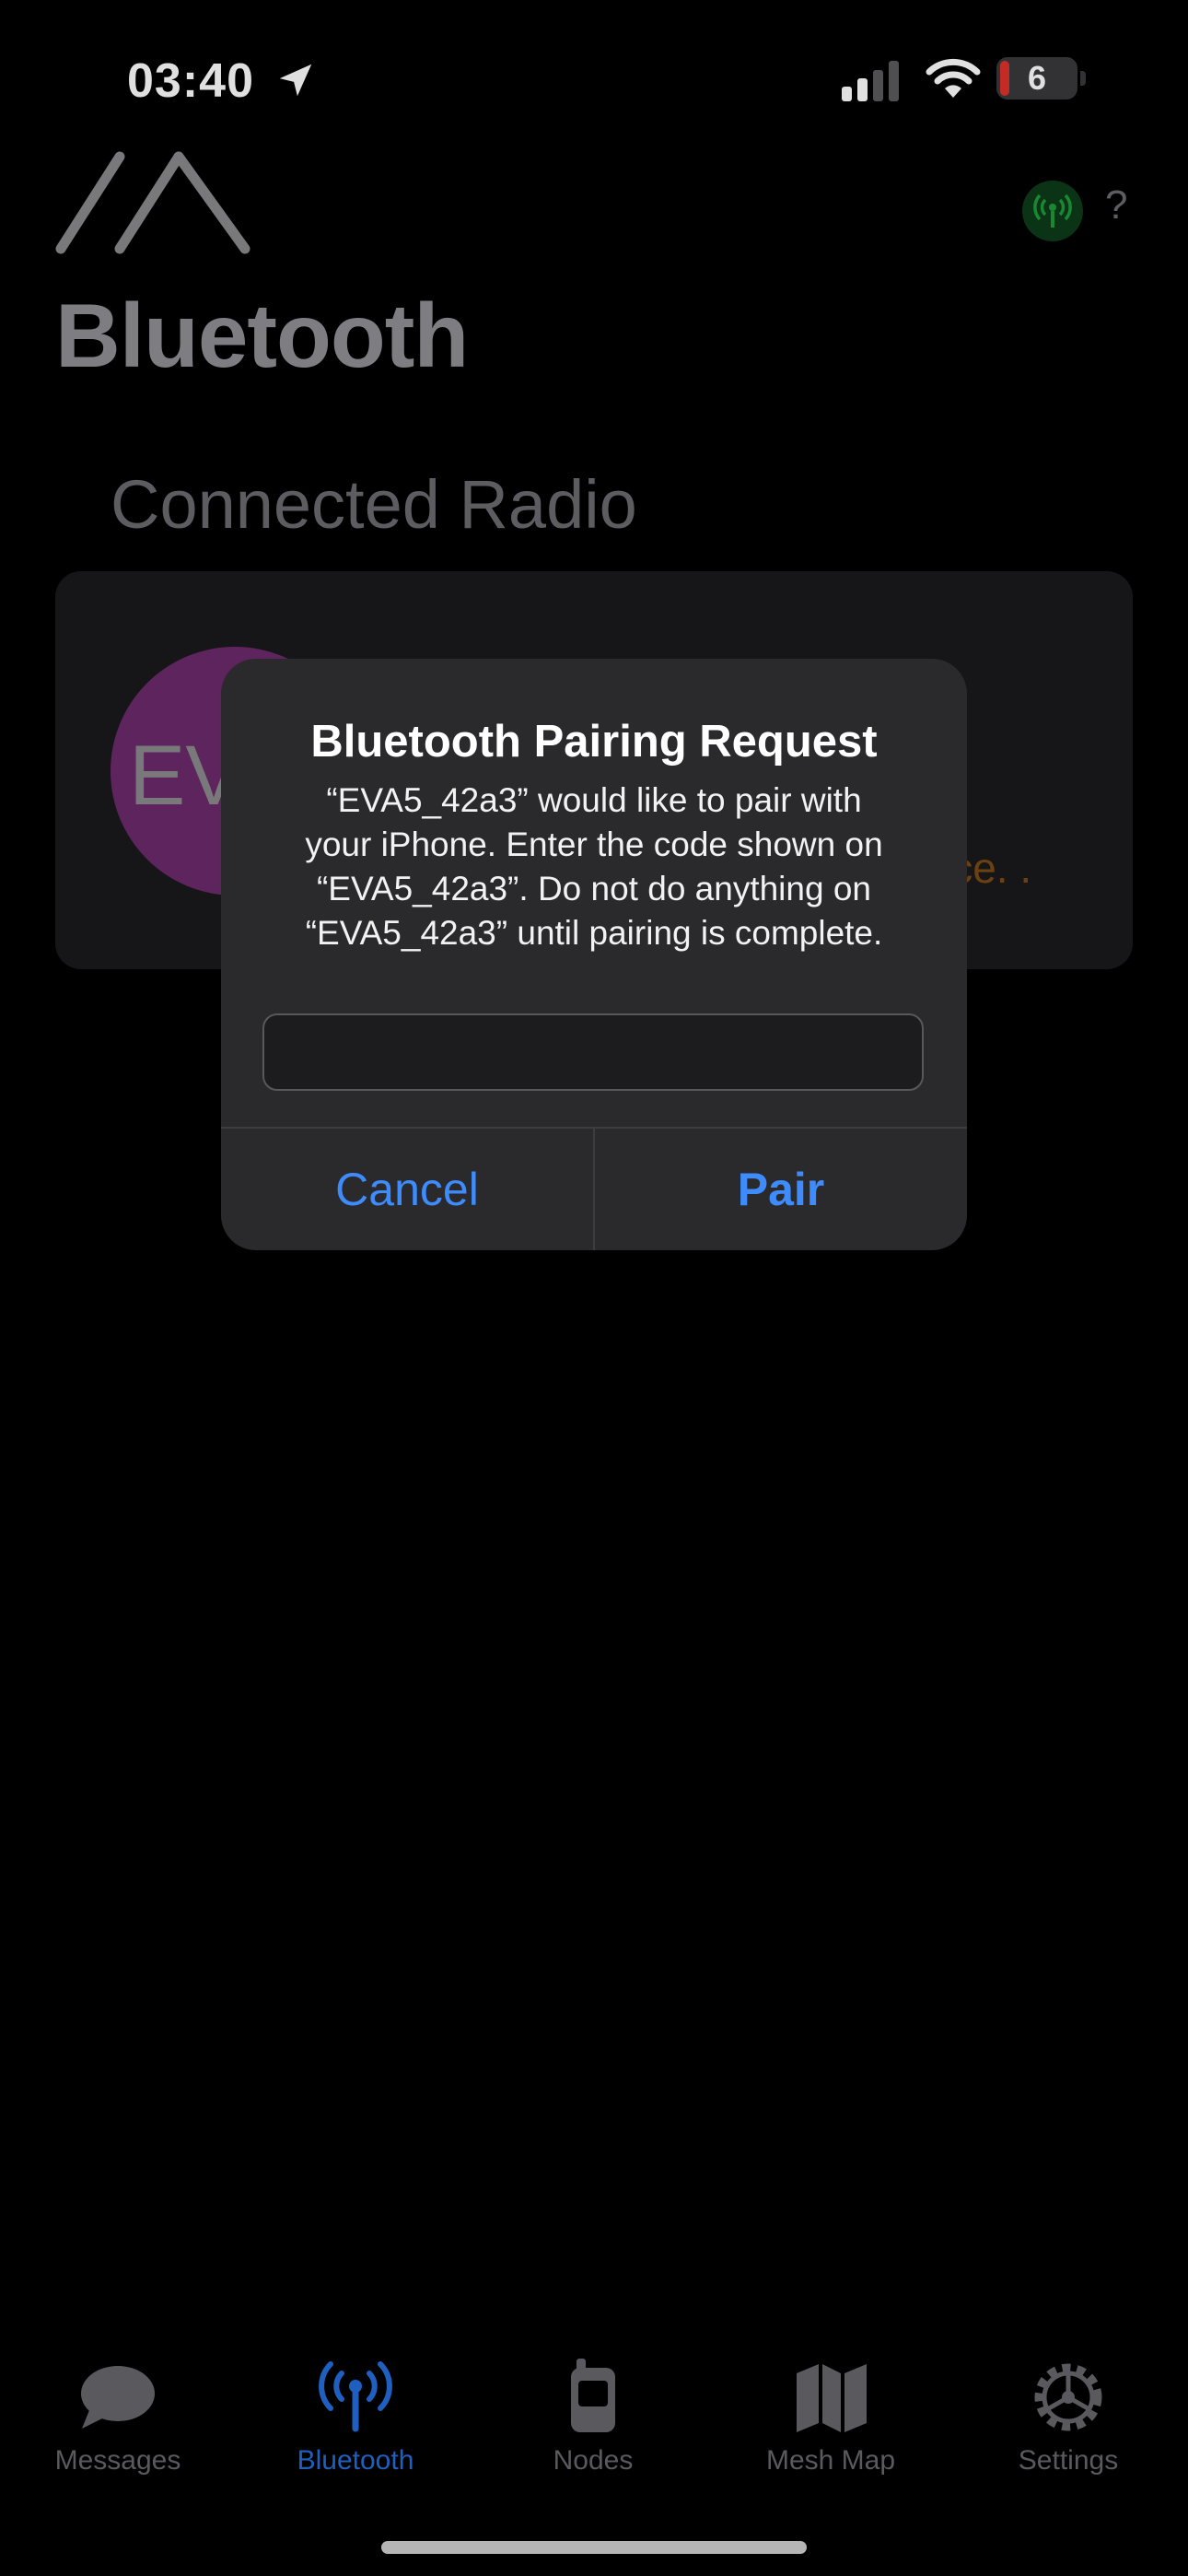 The width and height of the screenshot is (1188, 2576). I want to click on radio-device-icon, so click(593, 2395).